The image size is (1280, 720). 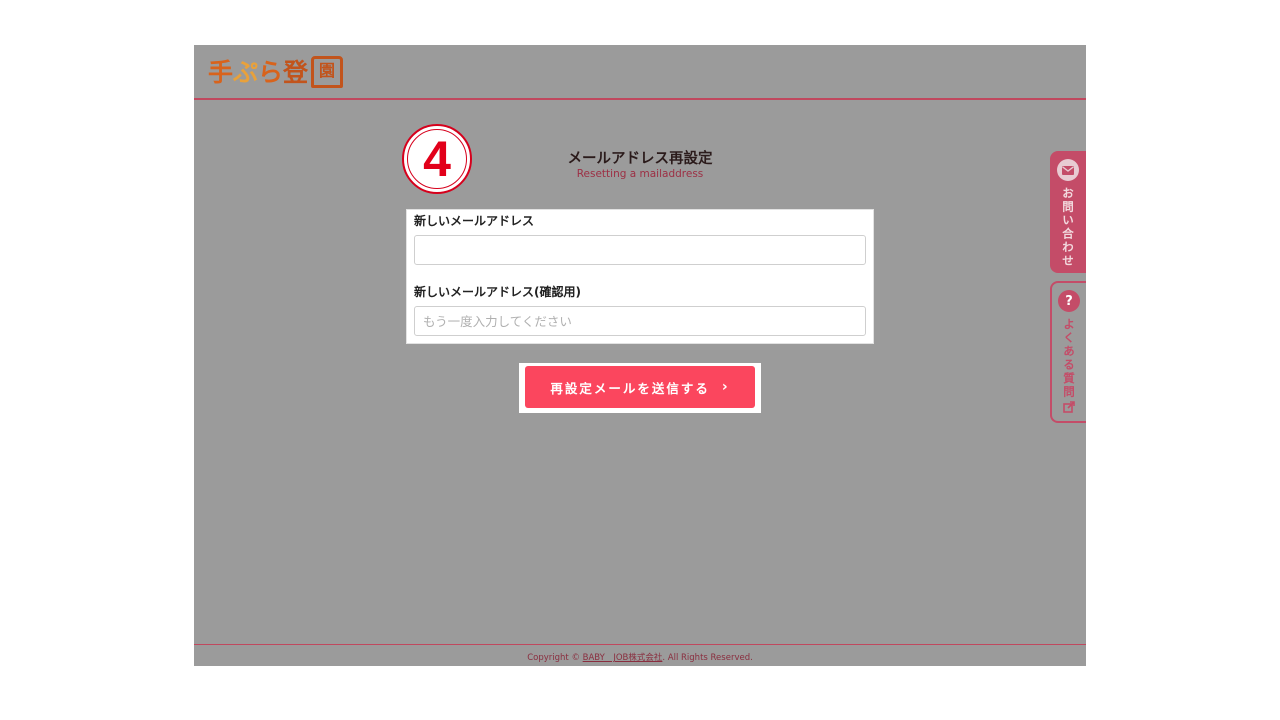 I want to click on contact-tab-label: お問い合わせ, so click(x=1068, y=227).